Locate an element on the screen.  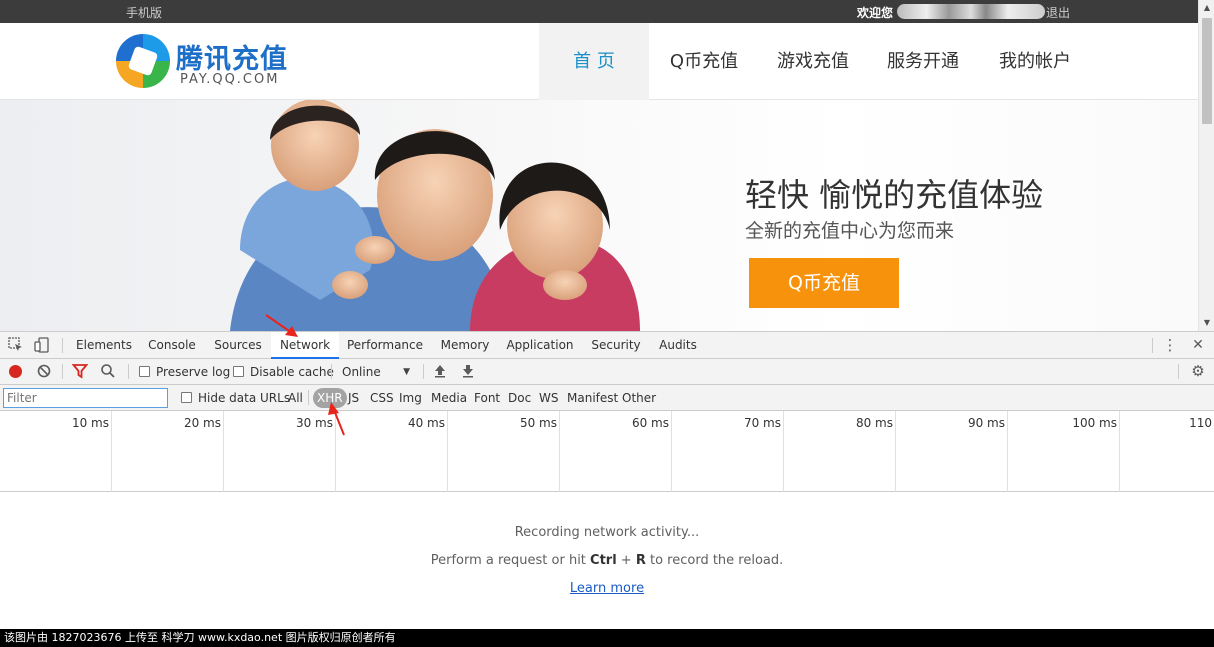
clear-icon is located at coordinates (44, 371).